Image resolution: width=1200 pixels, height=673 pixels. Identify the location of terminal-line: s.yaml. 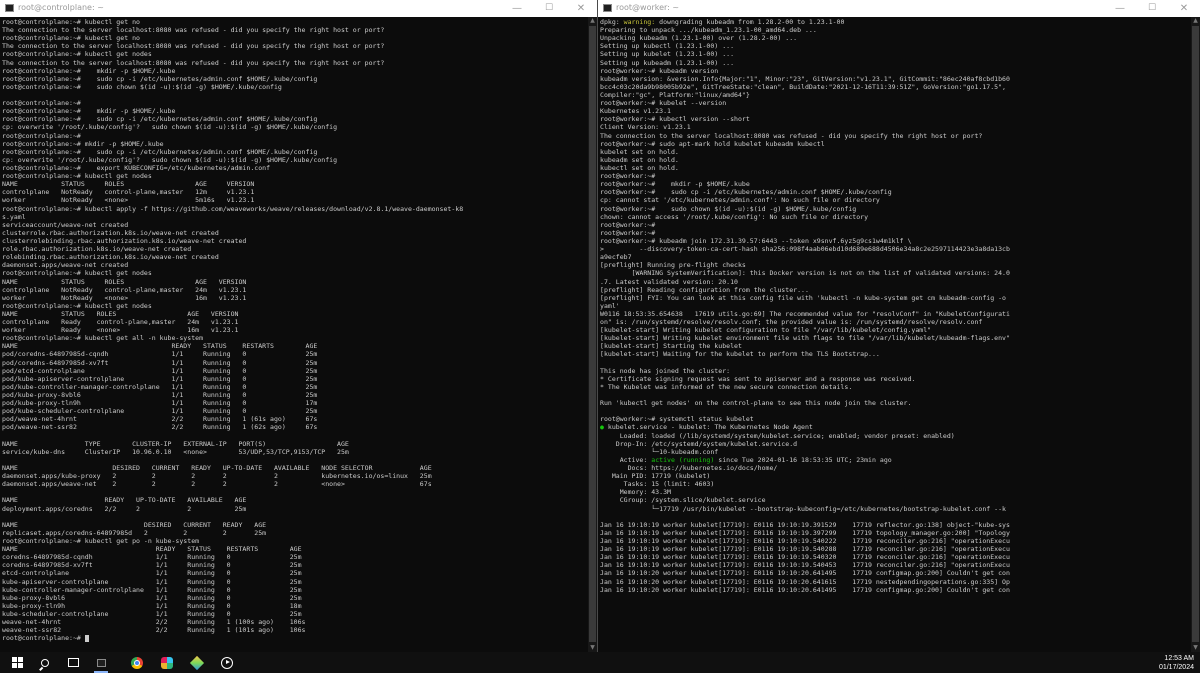
(14, 216).